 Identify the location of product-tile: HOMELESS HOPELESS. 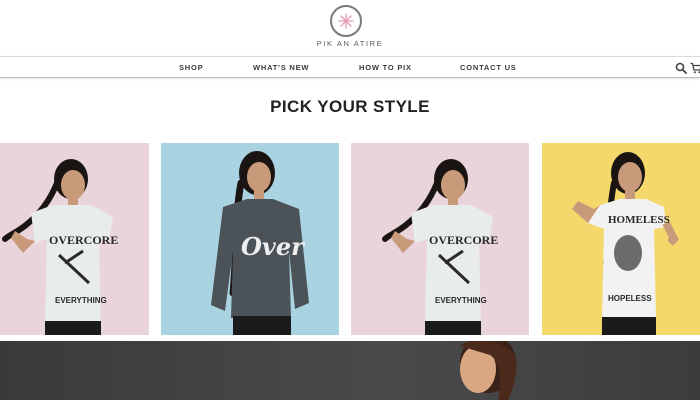
(621, 239).